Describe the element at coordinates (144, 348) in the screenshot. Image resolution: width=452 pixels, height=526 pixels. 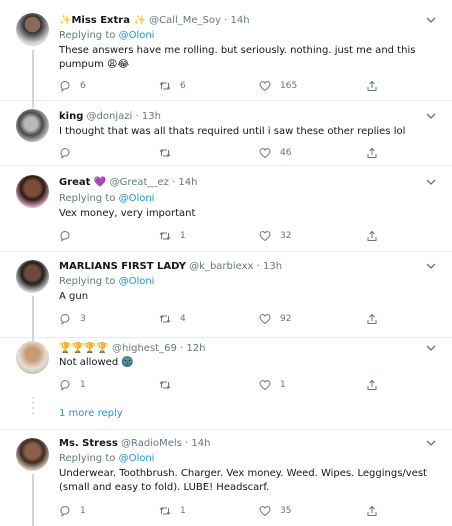
I see `user-handle: @highest_69` at that location.